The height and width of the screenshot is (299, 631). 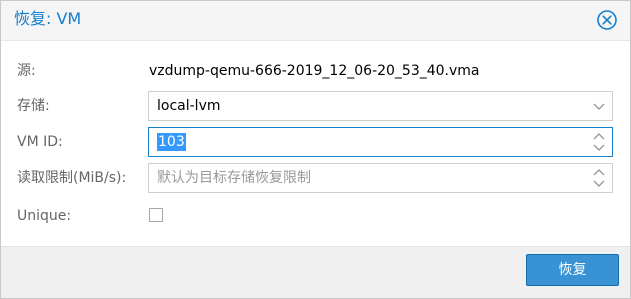 What do you see at coordinates (48, 18) in the screenshot?
I see `dialog-title: 恢复: VM` at bounding box center [48, 18].